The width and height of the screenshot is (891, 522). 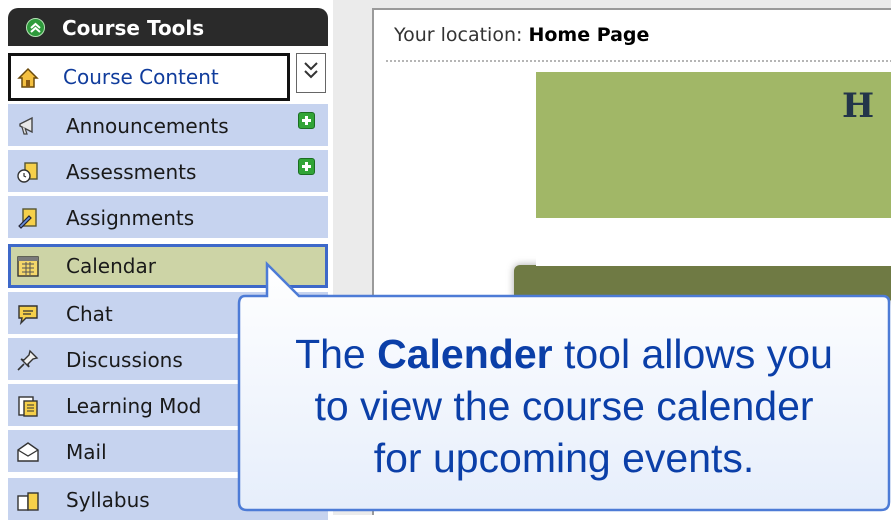 What do you see at coordinates (28, 78) in the screenshot?
I see `home-icon` at bounding box center [28, 78].